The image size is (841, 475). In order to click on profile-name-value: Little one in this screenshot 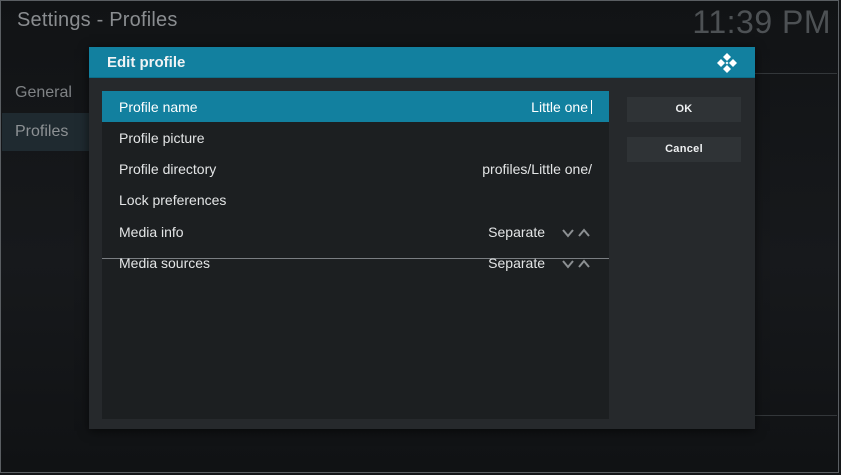, I will do `click(559, 107)`.